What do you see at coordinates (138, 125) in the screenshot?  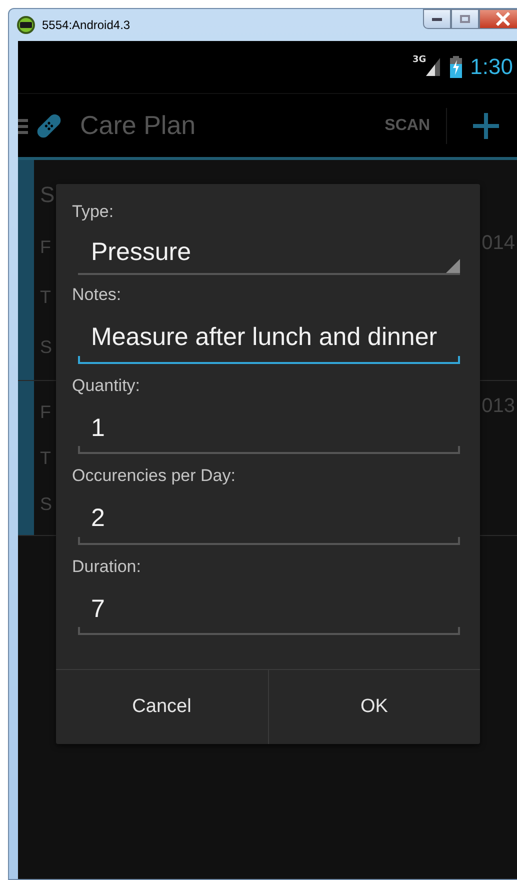 I see `app-title: Care Plan` at bounding box center [138, 125].